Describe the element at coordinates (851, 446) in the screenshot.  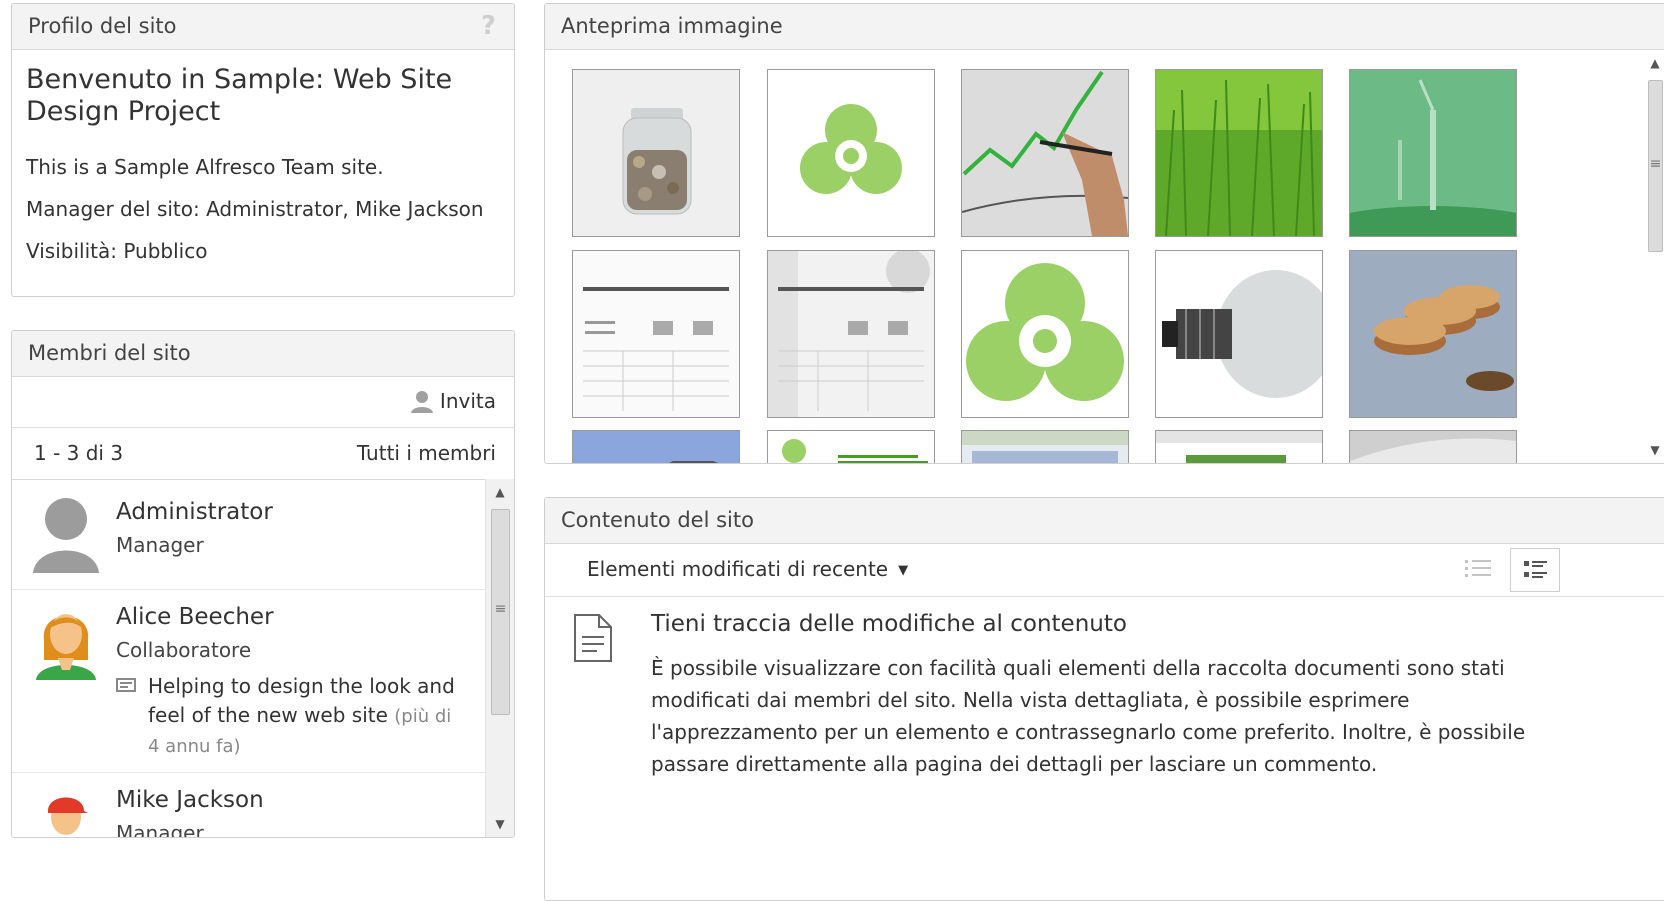
I see `thumbnail-green-energy-doc` at that location.